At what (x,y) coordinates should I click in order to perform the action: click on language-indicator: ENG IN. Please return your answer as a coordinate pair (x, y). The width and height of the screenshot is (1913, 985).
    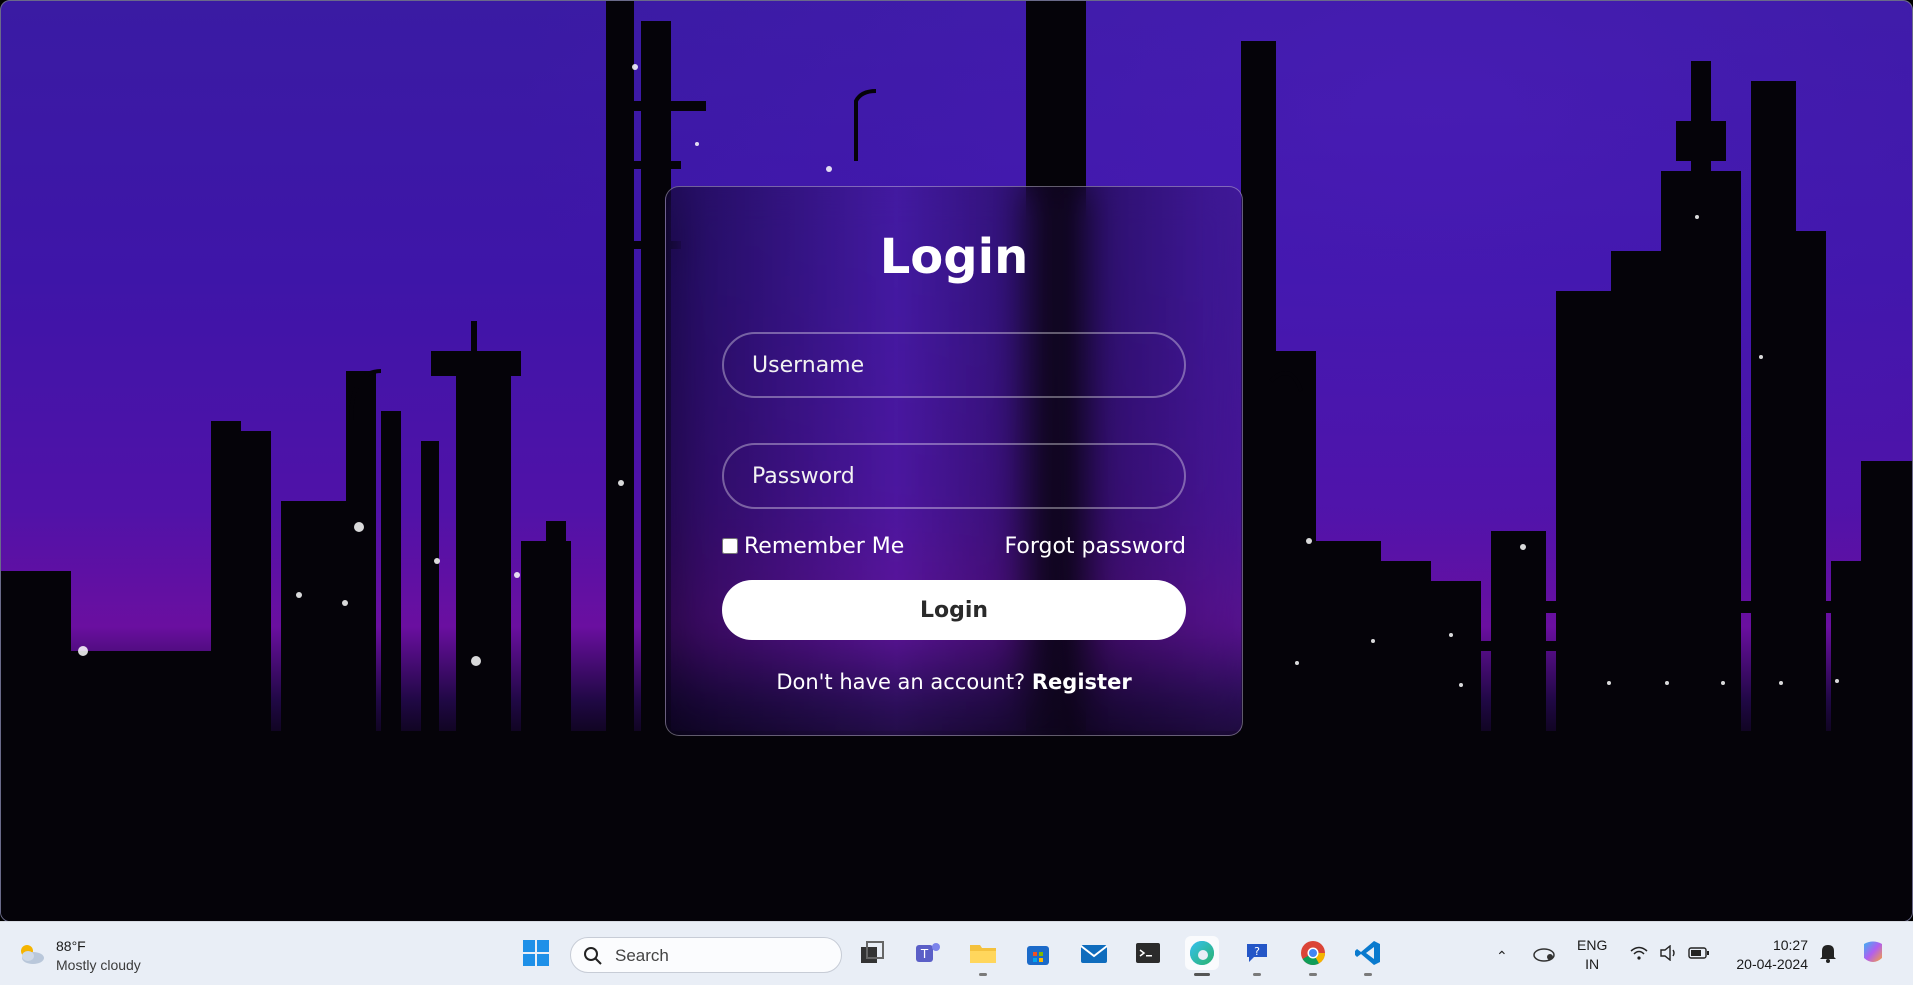
    Looking at the image, I should click on (1592, 955).